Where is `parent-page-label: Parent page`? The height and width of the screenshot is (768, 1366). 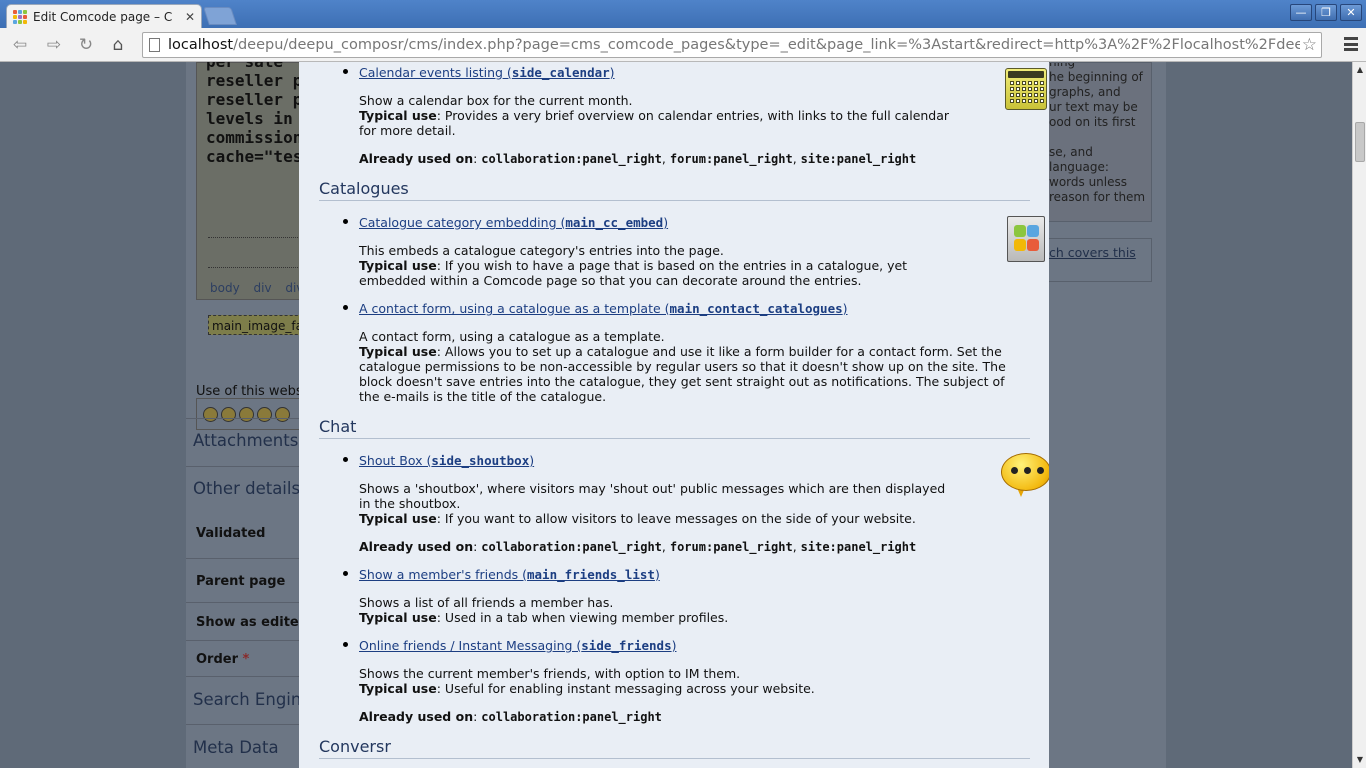
parent-page-label: Parent page is located at coordinates (241, 581).